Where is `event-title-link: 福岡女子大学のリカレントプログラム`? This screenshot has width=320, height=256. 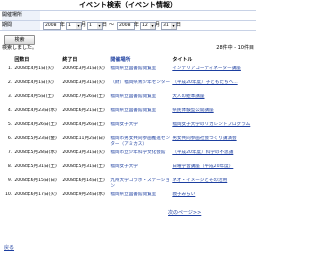
event-title-link: 福岡女子大学のリカレントプログラム is located at coordinates (211, 124).